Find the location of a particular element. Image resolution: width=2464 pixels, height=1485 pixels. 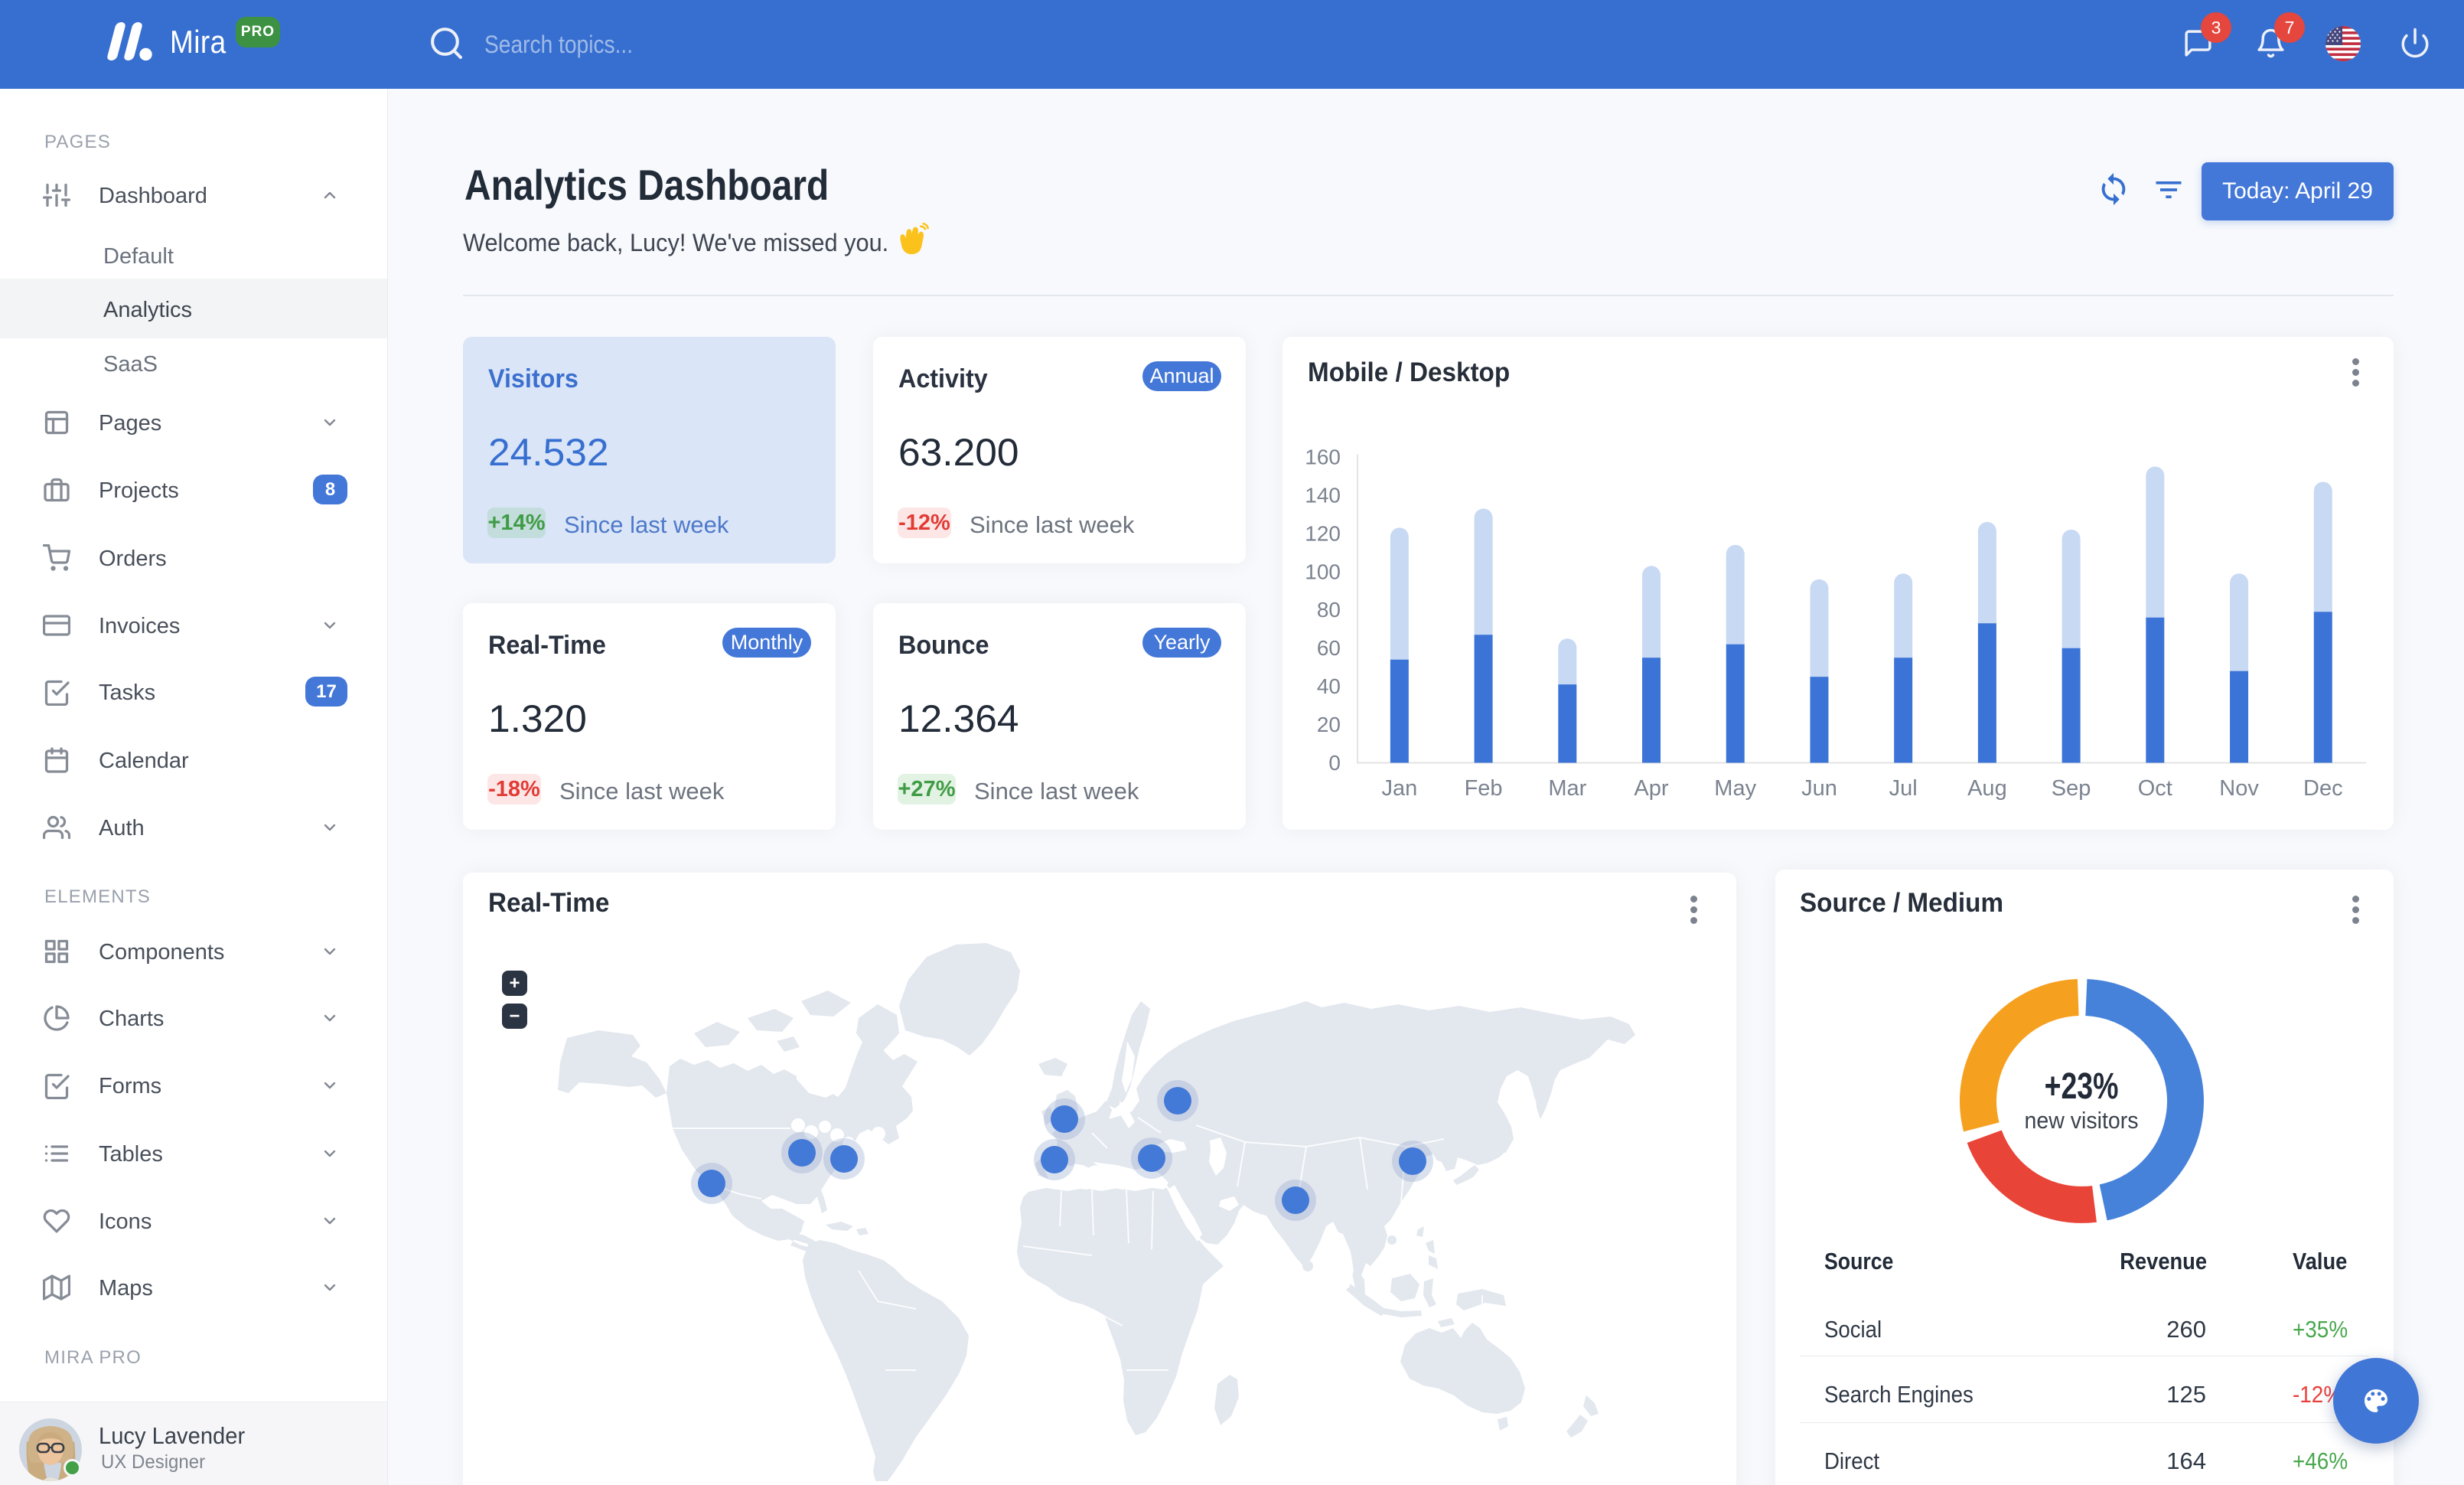

svg-text: 100 is located at coordinates (1323, 571).